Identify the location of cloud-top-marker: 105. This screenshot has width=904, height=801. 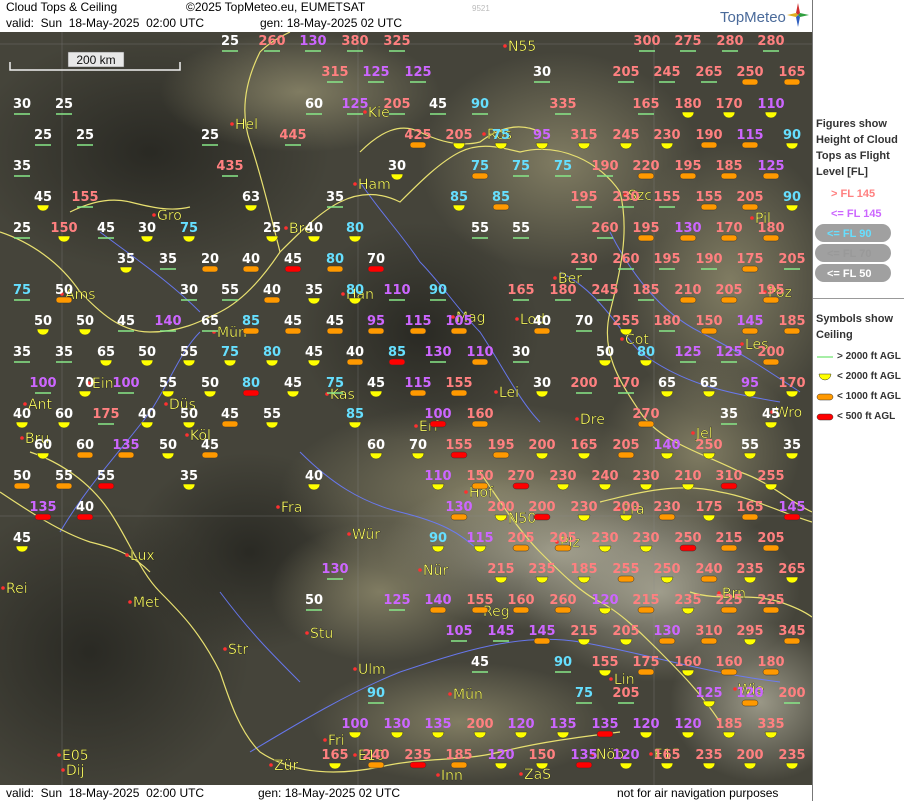
(459, 633).